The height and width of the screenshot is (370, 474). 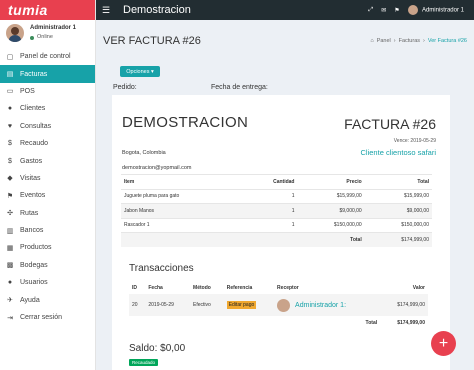 I want to click on item-price: $9,000,00, so click(x=331, y=210).